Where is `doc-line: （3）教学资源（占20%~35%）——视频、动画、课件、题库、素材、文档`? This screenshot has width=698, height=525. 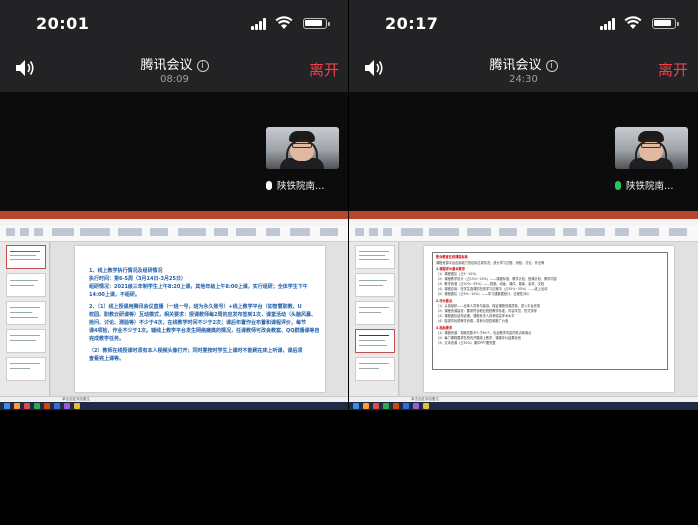 doc-line: （3）教学资源（占20%~35%）——视频、动画、课件、题库、素材、文档 is located at coordinates (490, 284).